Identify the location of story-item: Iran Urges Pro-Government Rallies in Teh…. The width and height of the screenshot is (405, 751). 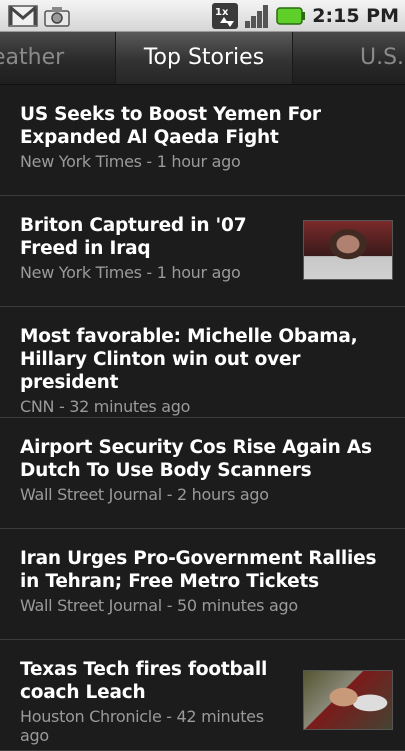
(202, 584).